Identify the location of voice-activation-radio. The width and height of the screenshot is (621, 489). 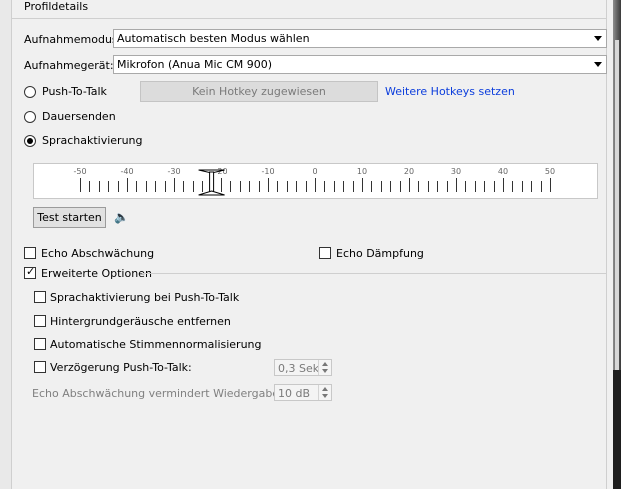
(30, 141).